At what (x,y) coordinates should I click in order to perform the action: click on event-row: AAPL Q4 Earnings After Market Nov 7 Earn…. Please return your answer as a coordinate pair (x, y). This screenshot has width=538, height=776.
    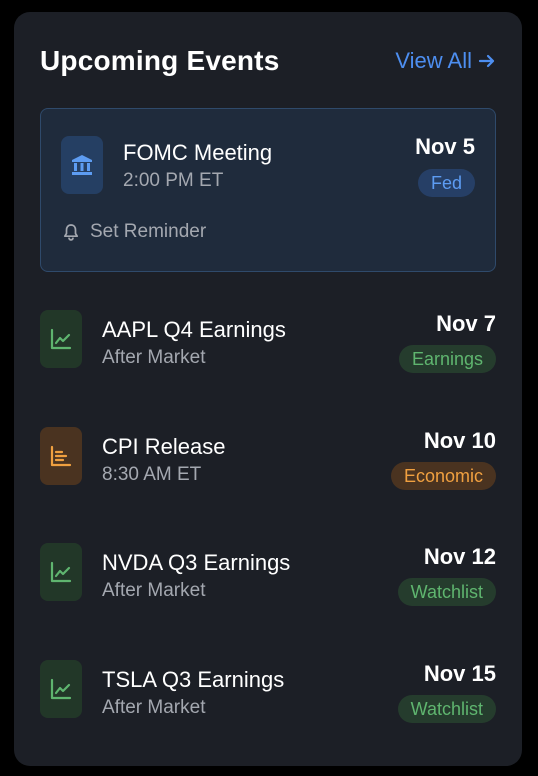
    Looking at the image, I should click on (268, 338).